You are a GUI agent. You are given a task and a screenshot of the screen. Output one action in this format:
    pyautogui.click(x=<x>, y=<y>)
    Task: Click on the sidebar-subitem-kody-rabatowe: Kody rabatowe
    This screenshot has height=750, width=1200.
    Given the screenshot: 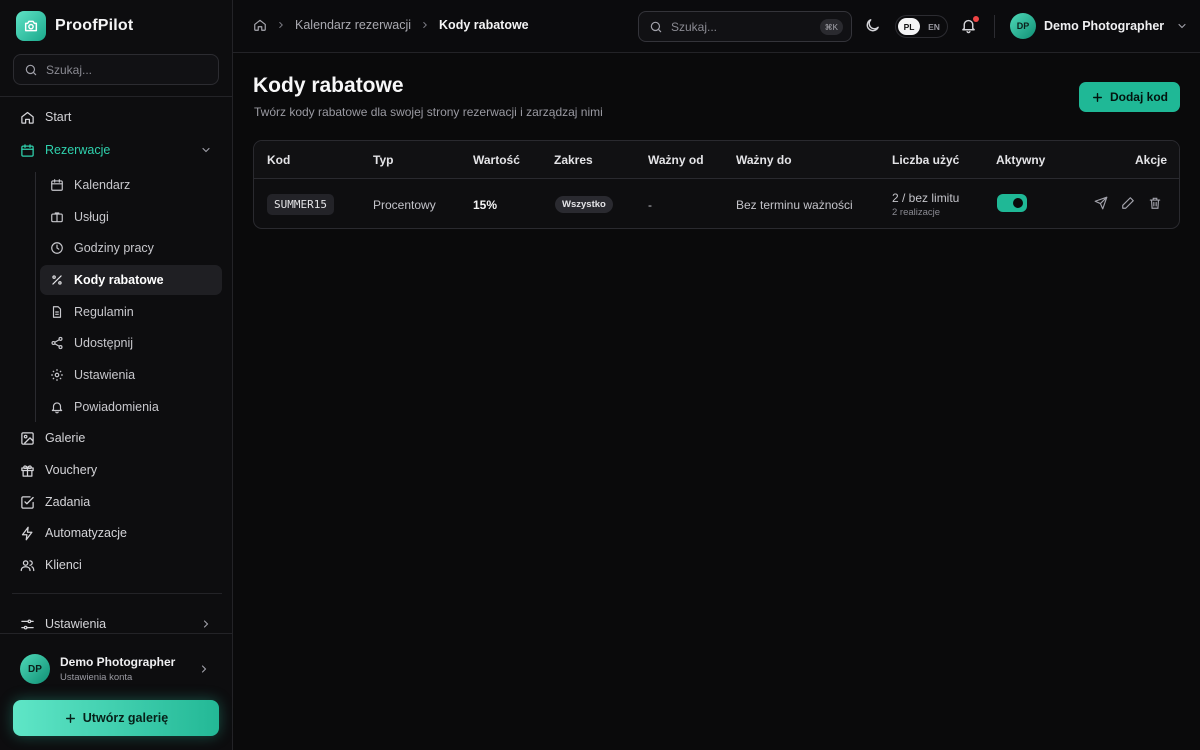 What is the action you would take?
    pyautogui.click(x=131, y=280)
    